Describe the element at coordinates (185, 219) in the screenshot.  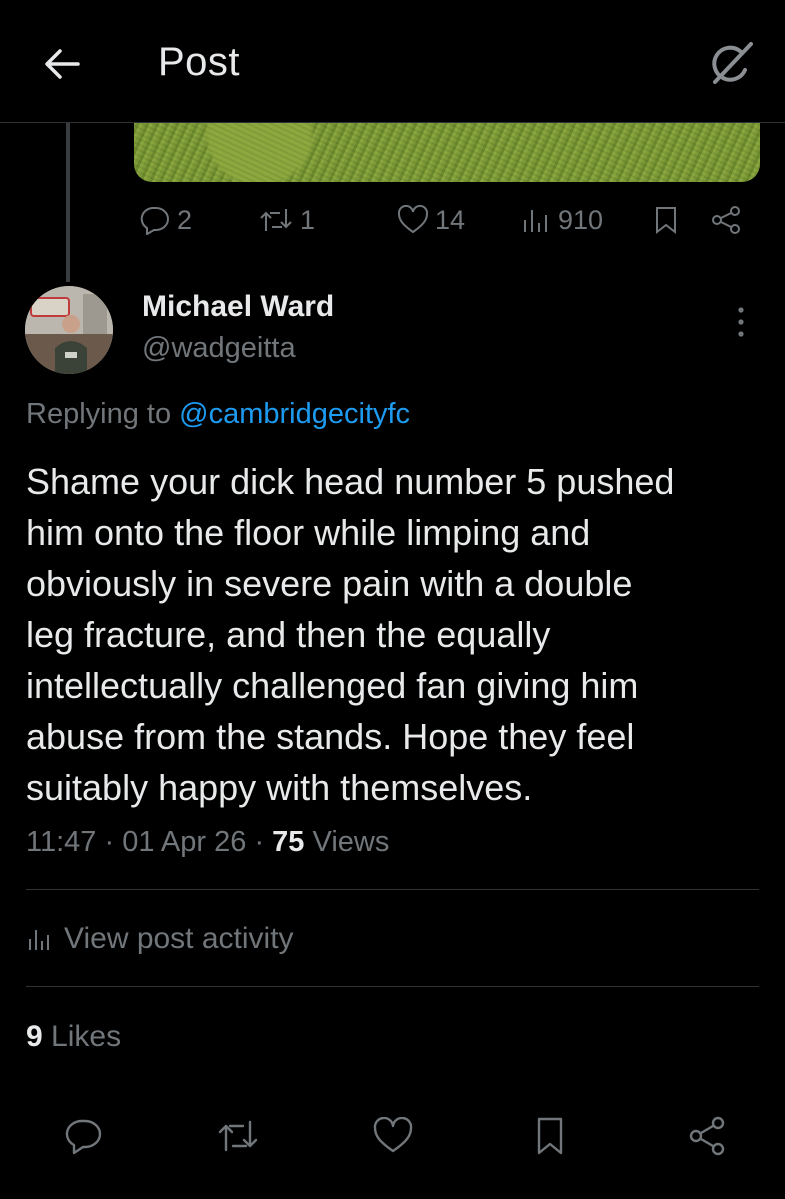
I see `reply-count: 2` at that location.